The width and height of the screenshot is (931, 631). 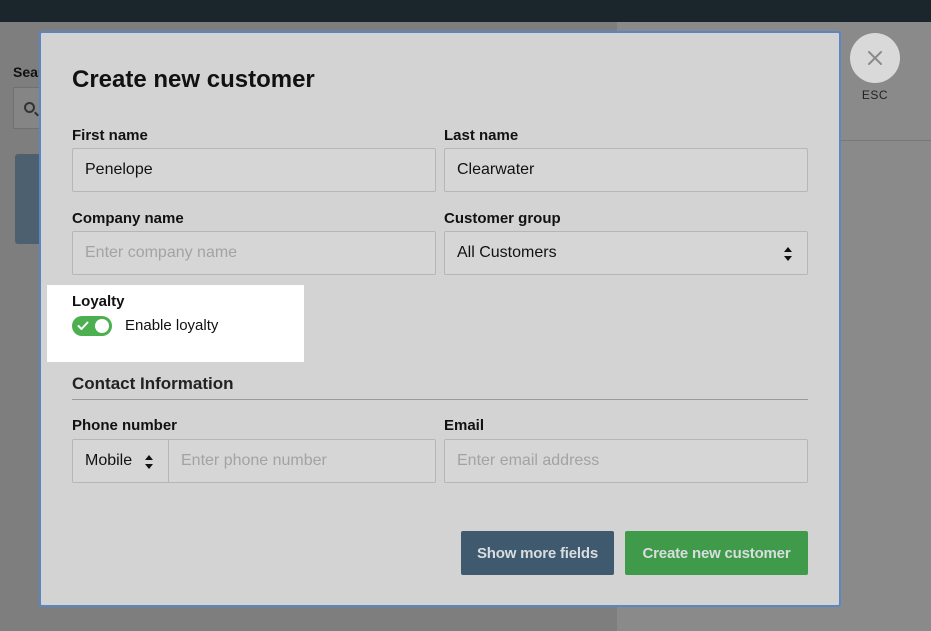 What do you see at coordinates (875, 95) in the screenshot?
I see `esc-label: ESC` at bounding box center [875, 95].